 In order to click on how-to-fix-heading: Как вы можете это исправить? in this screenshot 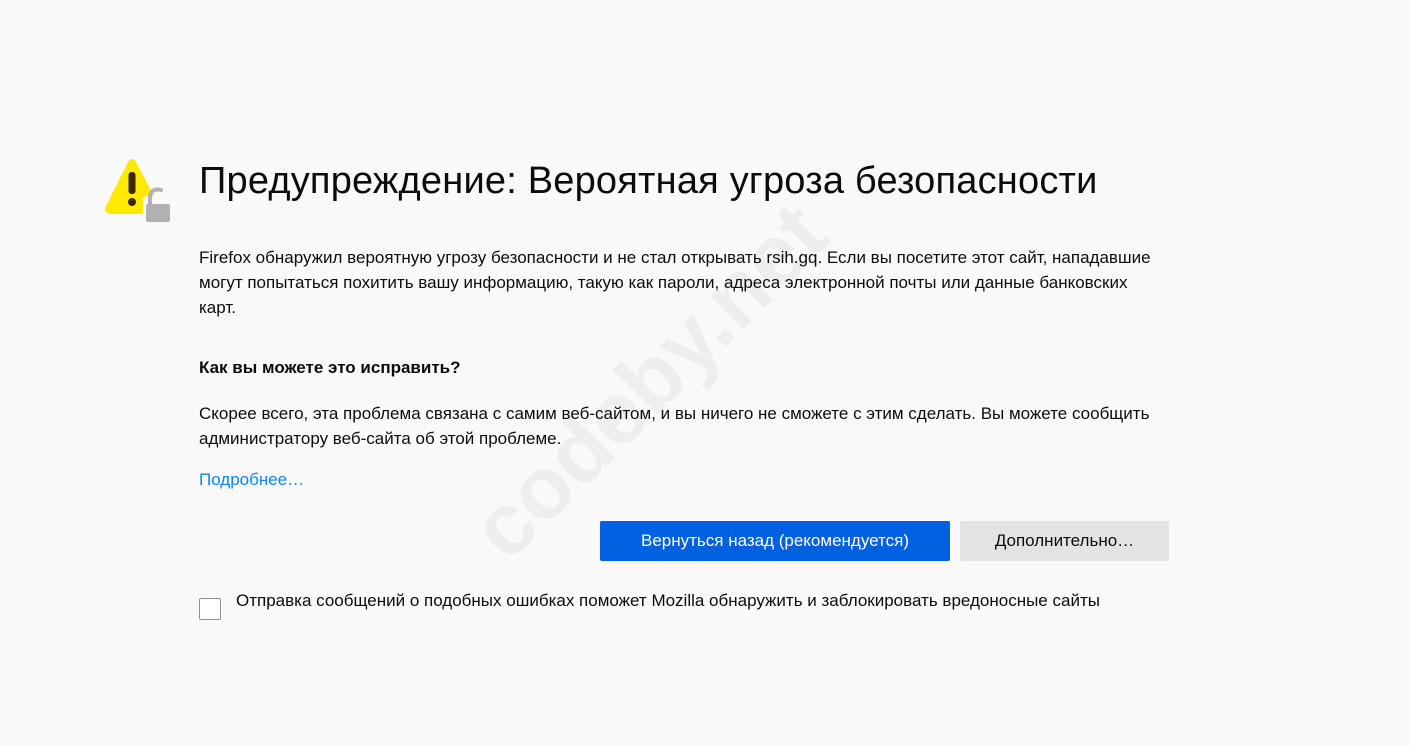, I will do `click(330, 367)`.